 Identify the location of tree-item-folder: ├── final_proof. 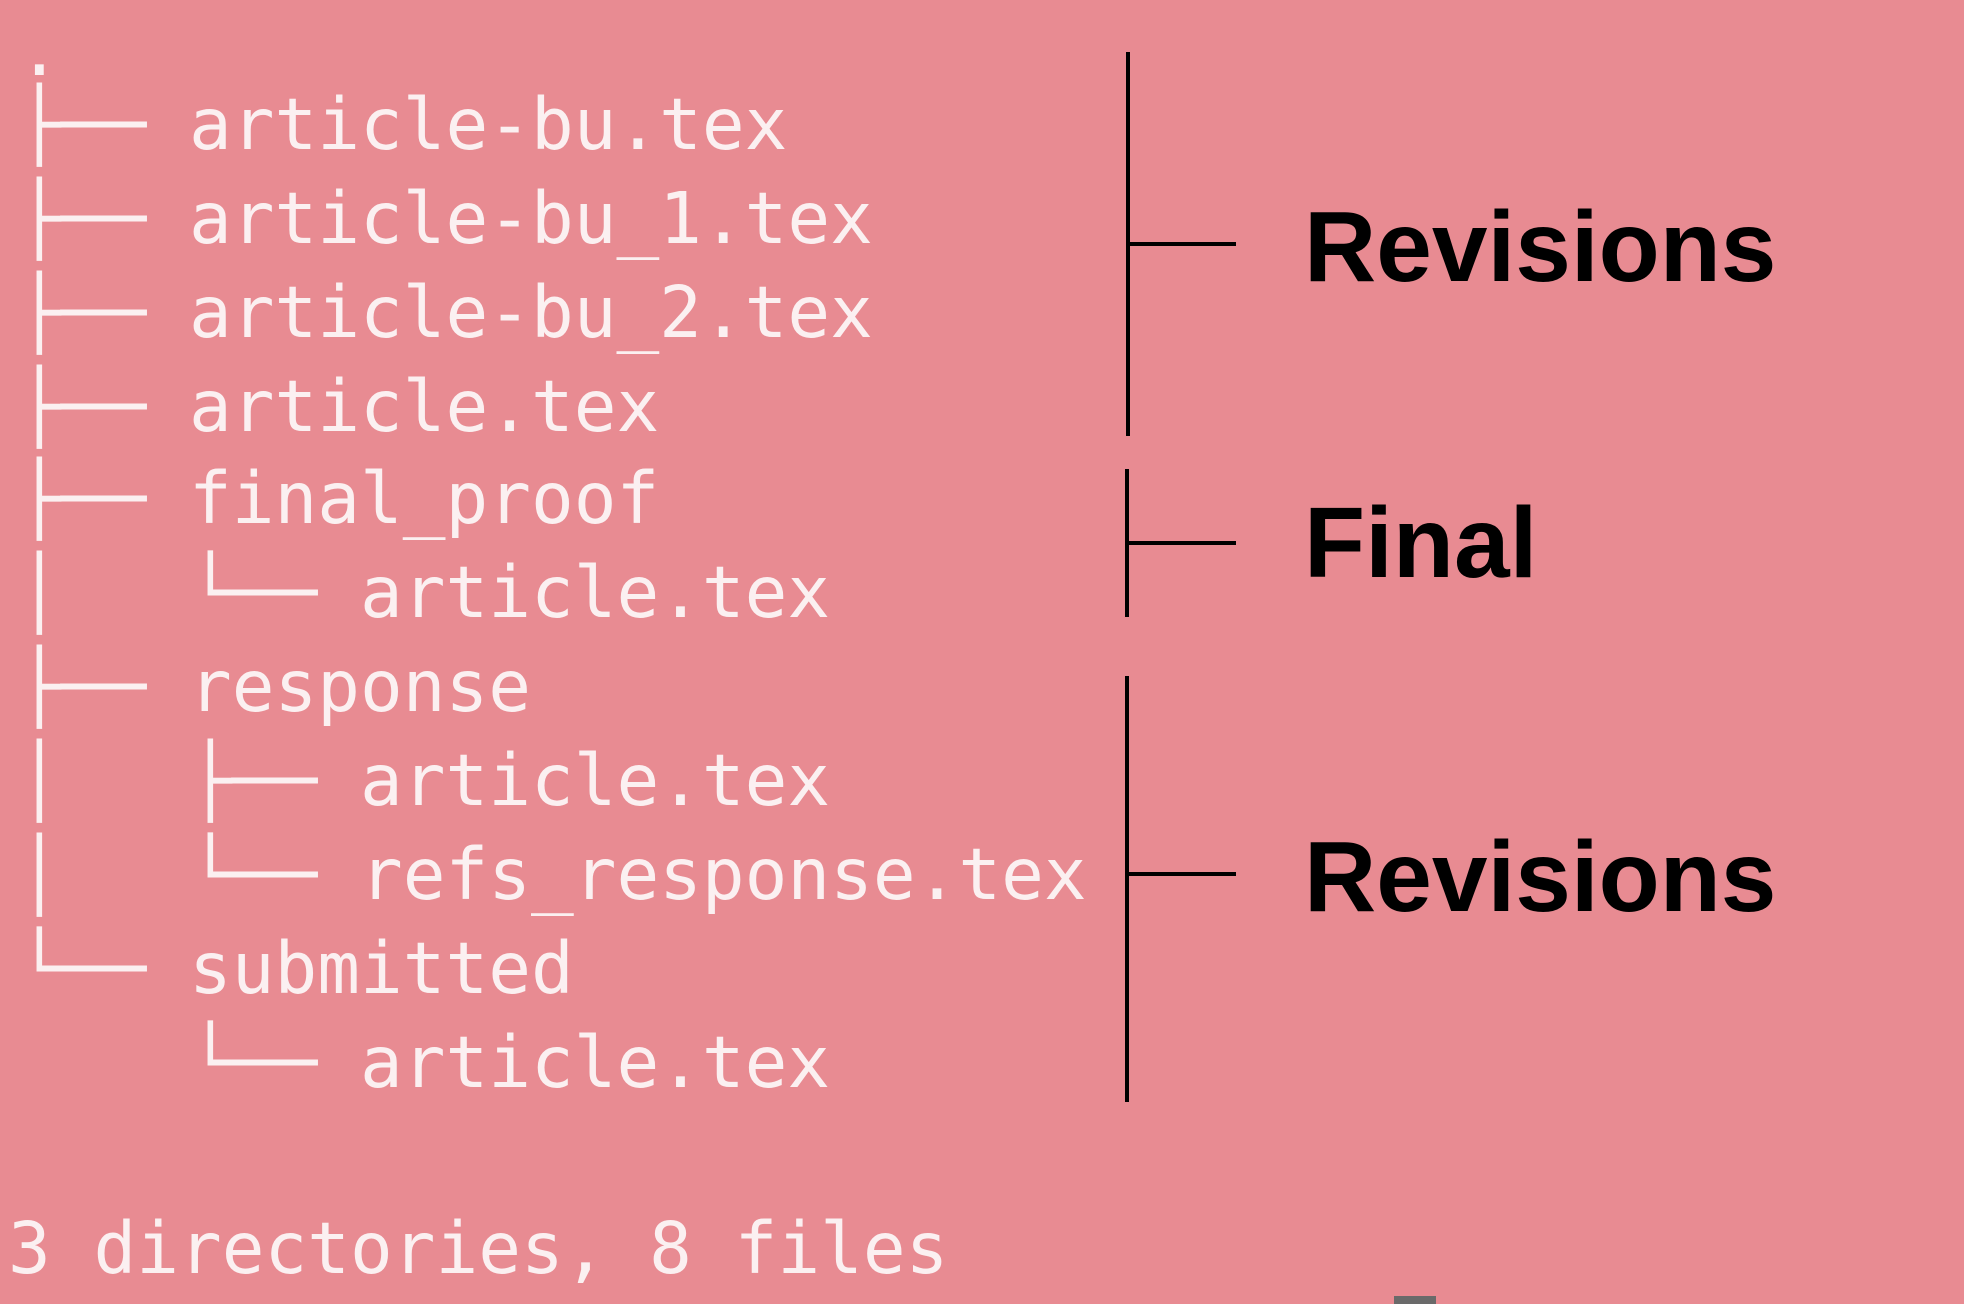
(338, 499).